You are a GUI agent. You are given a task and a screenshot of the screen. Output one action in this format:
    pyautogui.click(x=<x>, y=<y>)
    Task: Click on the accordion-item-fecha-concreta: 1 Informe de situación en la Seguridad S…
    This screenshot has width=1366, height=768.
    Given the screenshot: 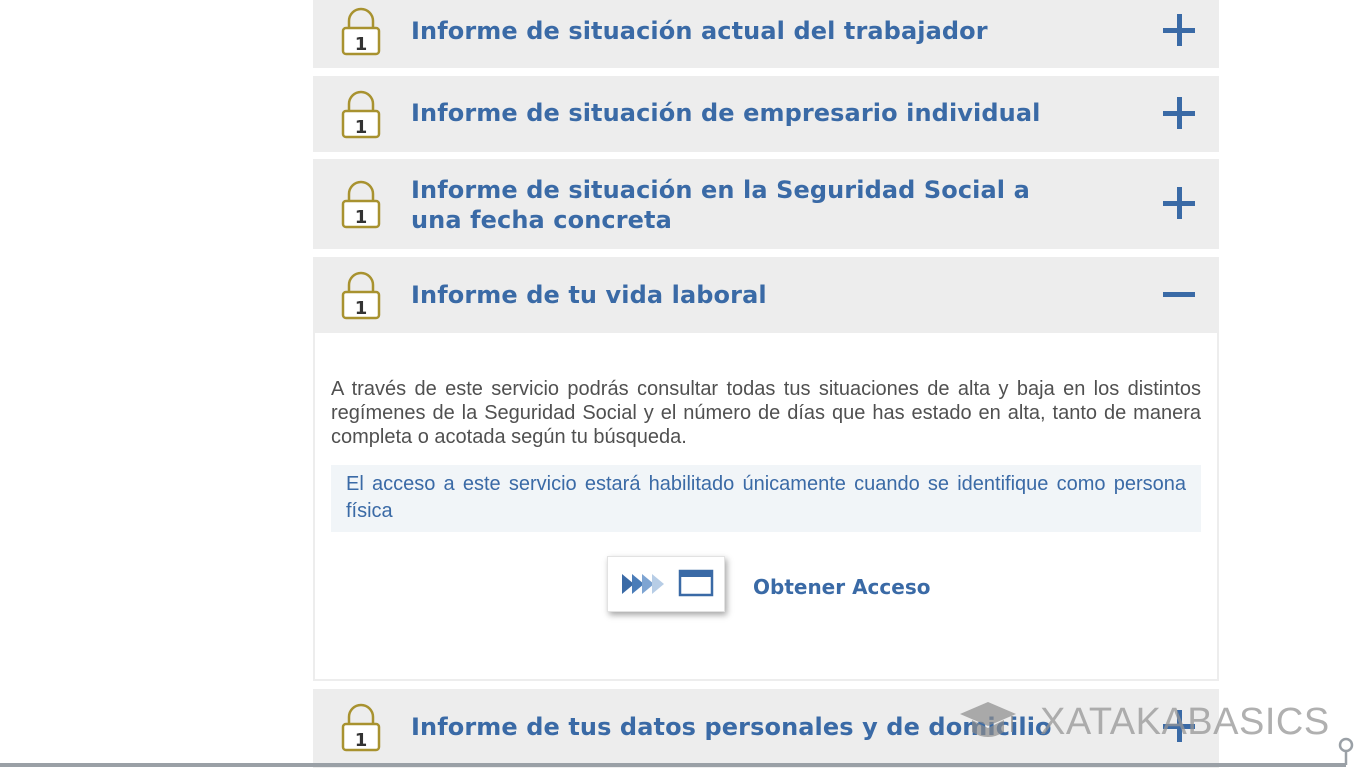 What is the action you would take?
    pyautogui.click(x=766, y=204)
    